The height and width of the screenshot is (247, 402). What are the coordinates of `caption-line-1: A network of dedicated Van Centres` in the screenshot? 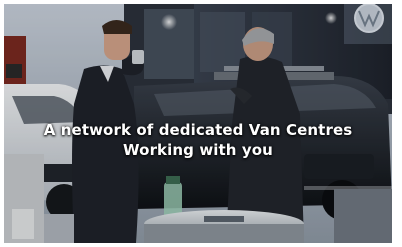 It's located at (198, 130).